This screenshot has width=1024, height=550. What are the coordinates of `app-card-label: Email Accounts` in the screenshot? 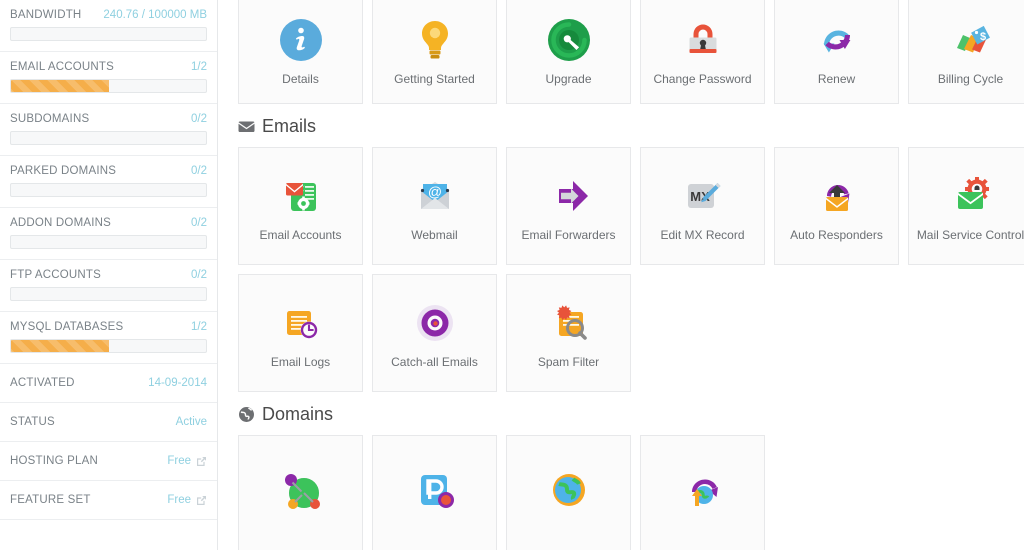 It's located at (300, 234).